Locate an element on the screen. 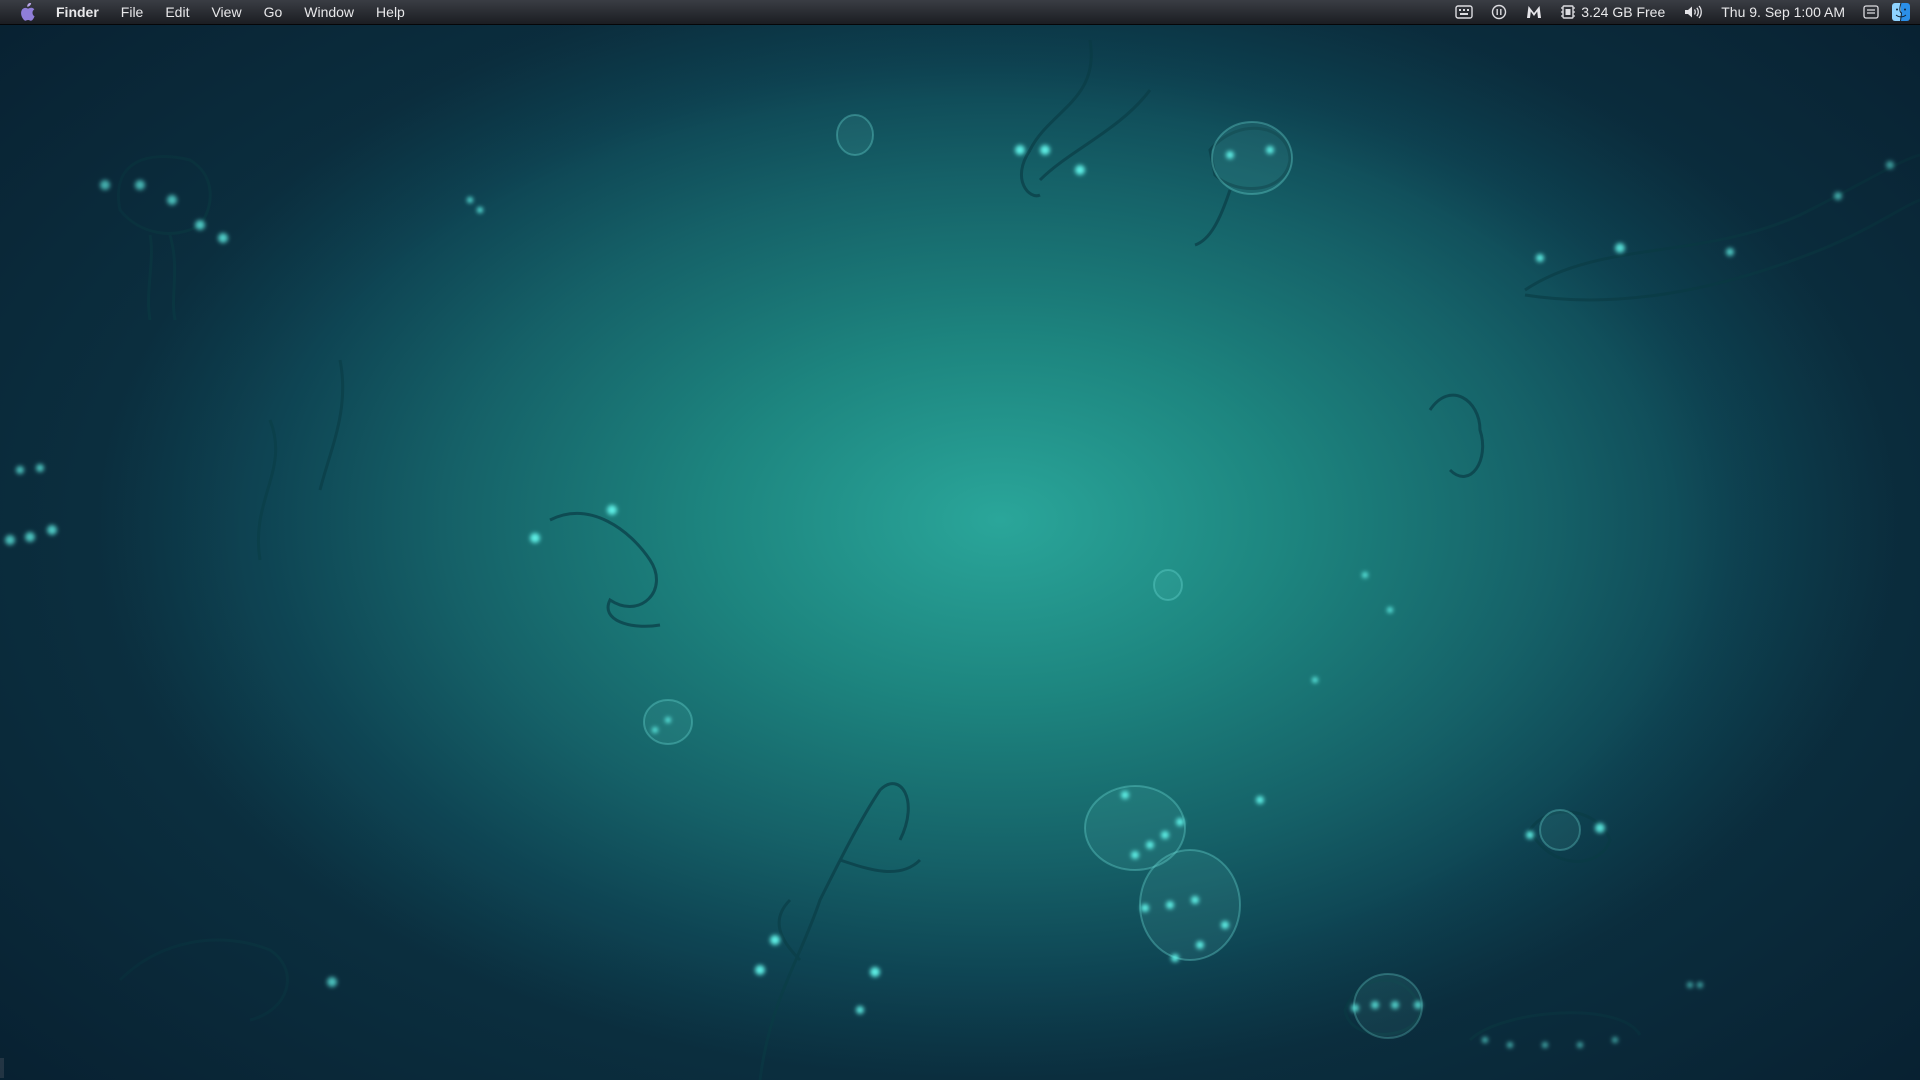  memory-free-text: 3.24 GB Free is located at coordinates (1623, 12).